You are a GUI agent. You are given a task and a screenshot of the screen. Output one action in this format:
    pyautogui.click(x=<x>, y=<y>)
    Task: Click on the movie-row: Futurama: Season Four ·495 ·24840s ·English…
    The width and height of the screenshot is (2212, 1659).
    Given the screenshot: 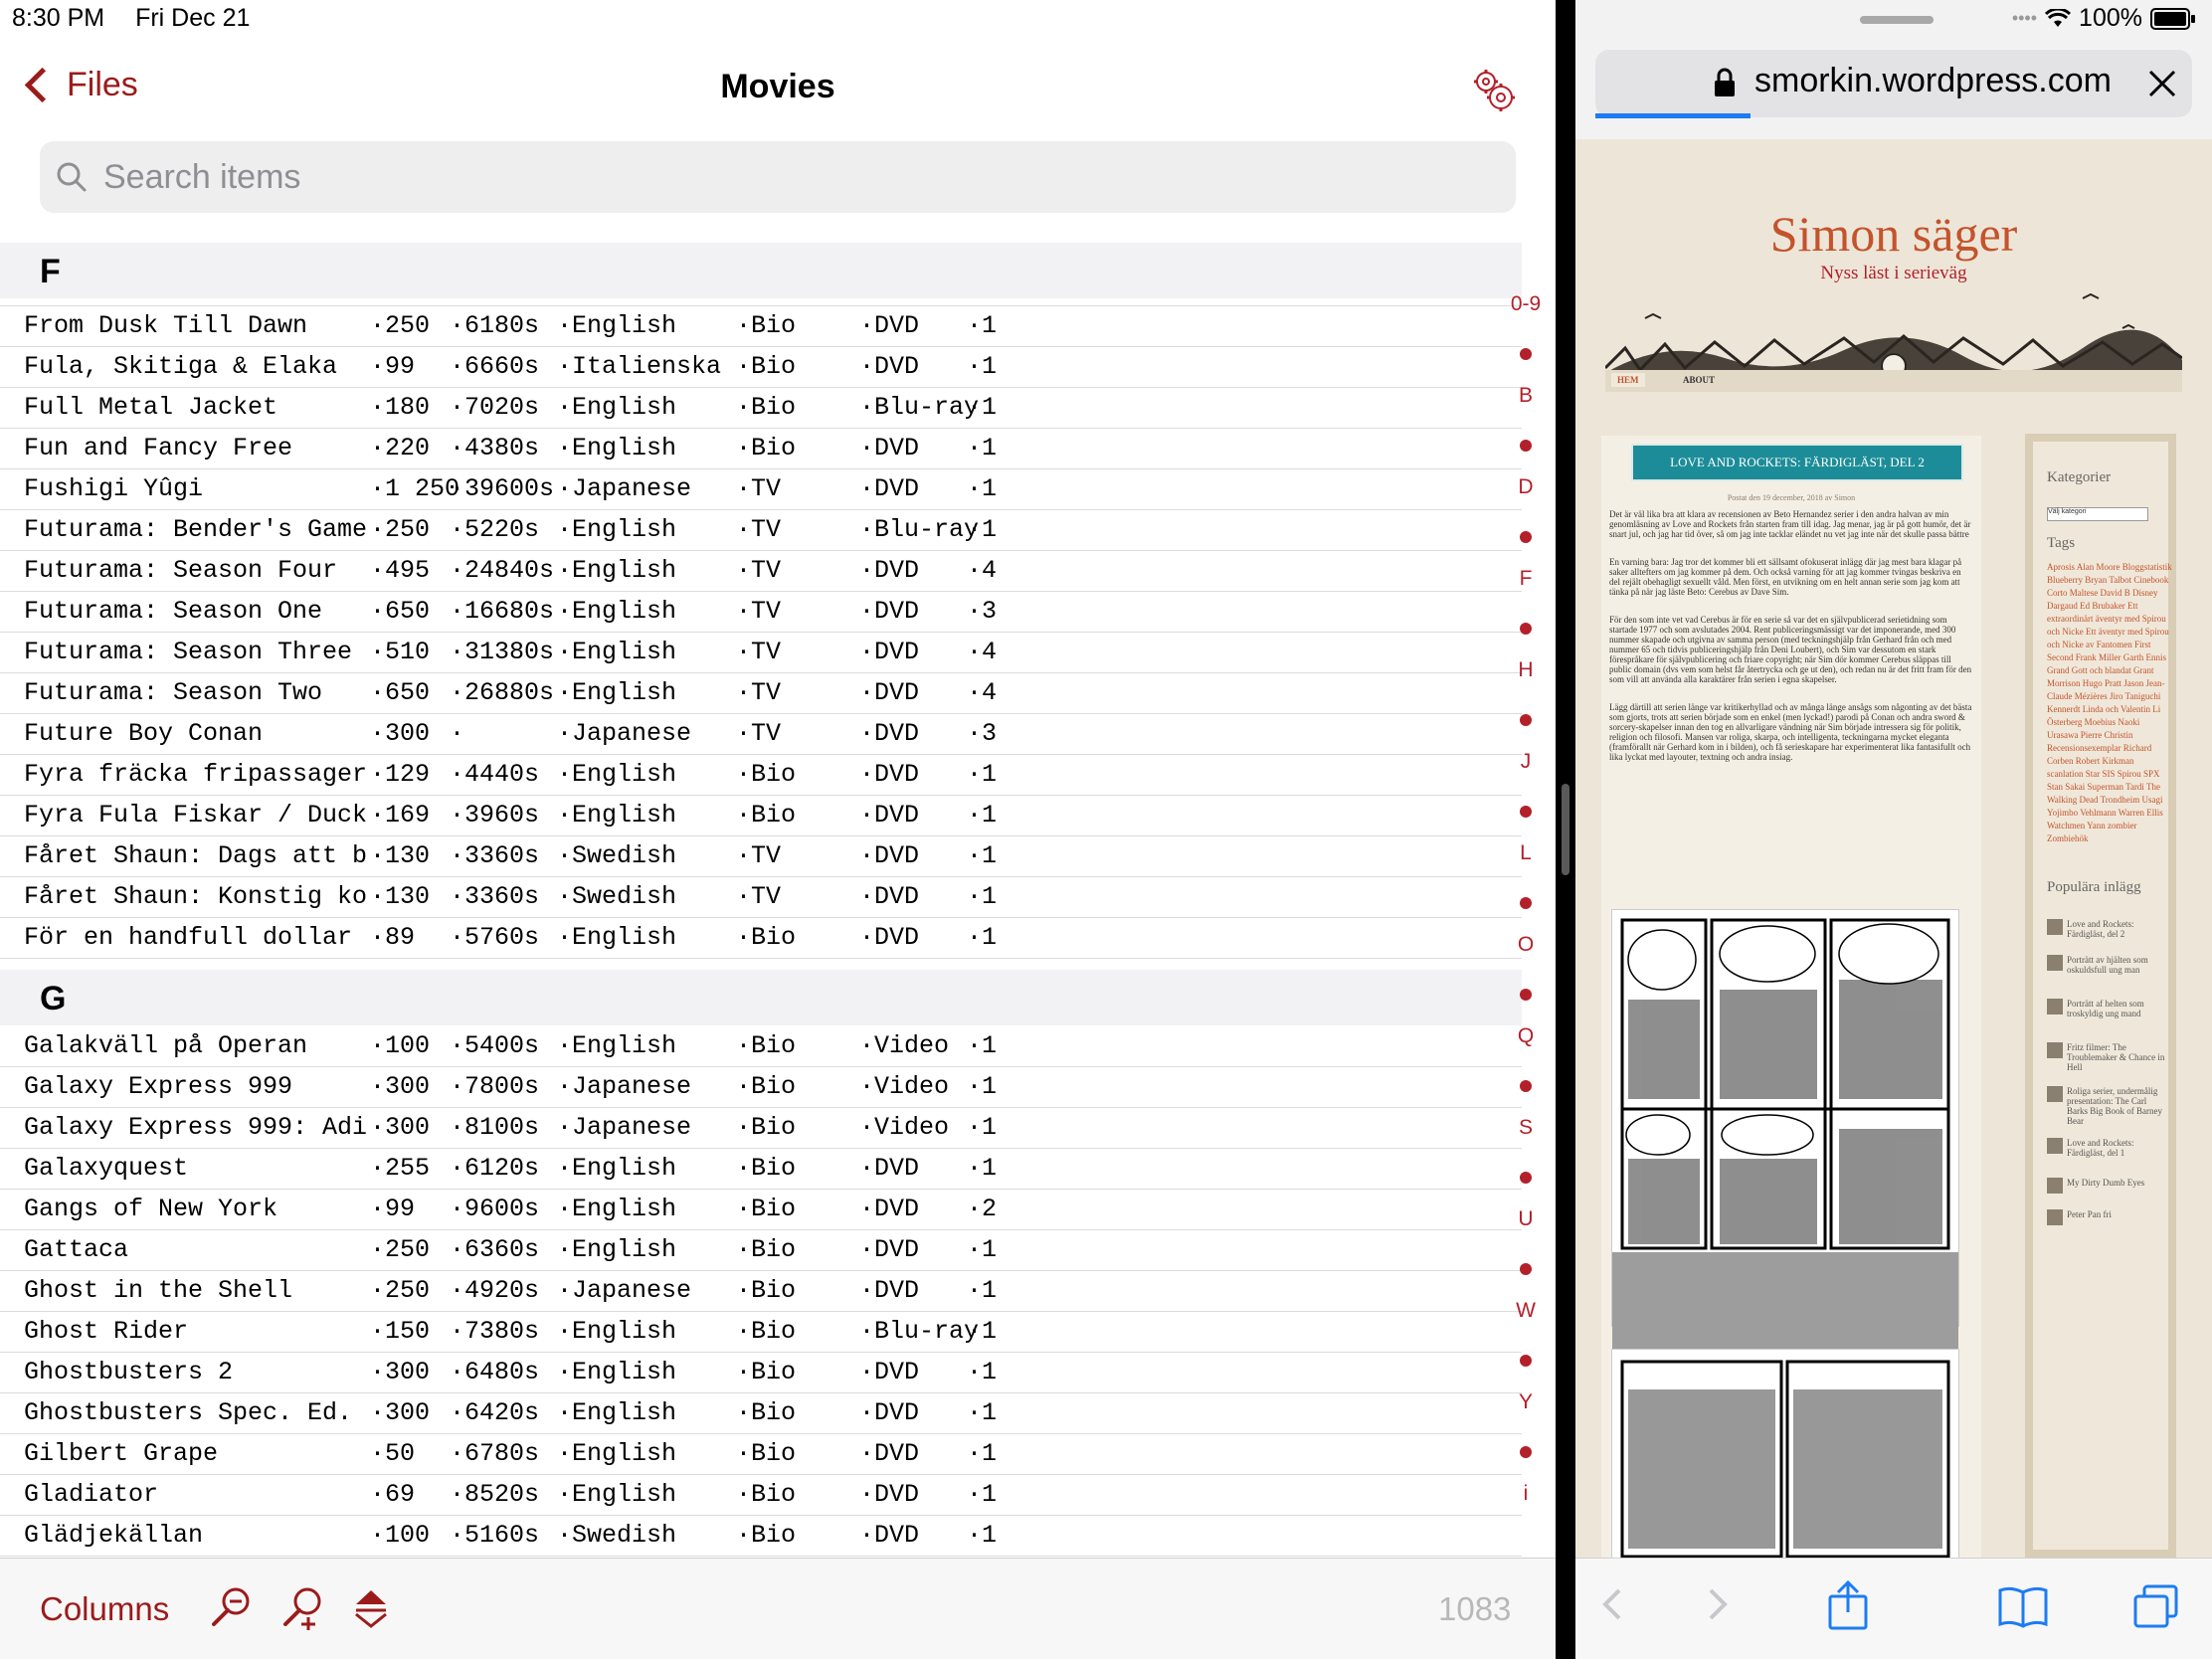 What is the action you would take?
    pyautogui.click(x=761, y=571)
    